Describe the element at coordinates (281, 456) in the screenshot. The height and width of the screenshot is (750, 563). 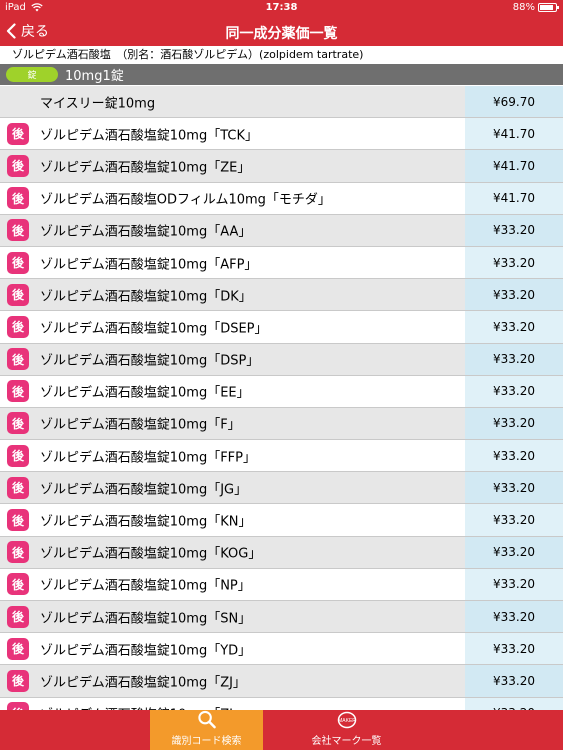
I see `list-item: 後ゾルピデム酒石酸塩錠10mg「FFP」 ¥33.20` at that location.